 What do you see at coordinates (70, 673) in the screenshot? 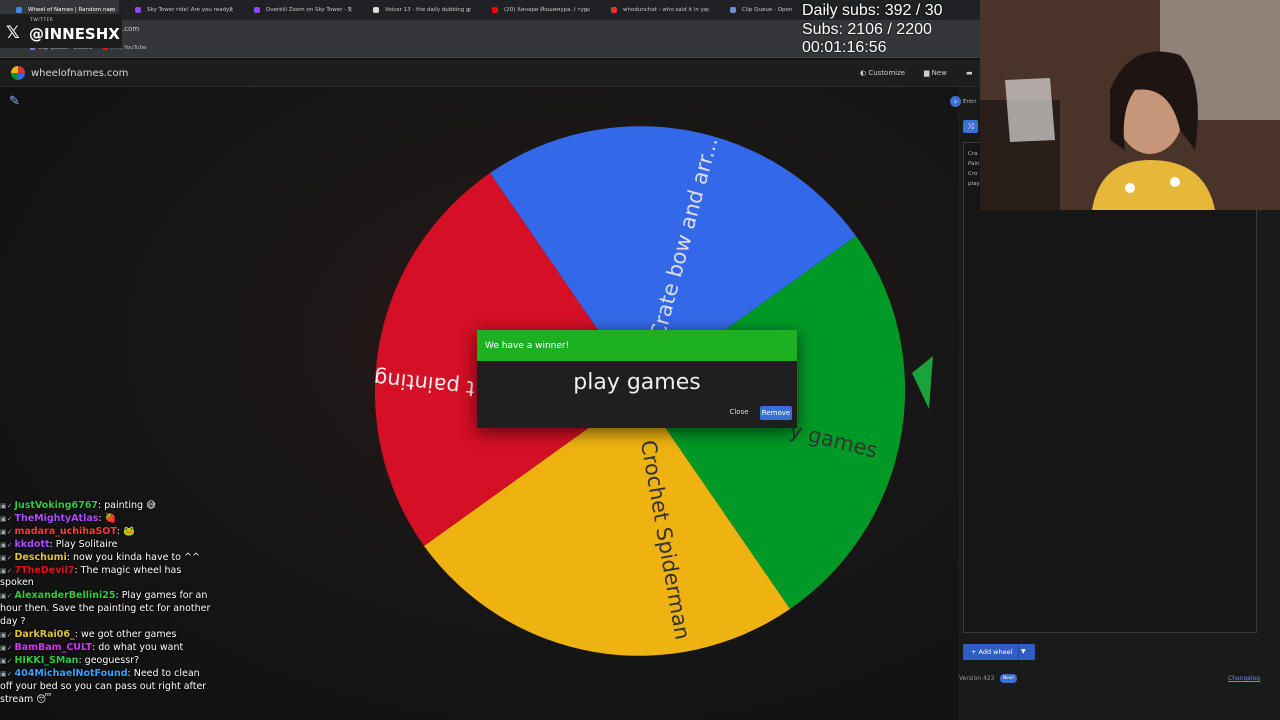
I see `chat-username: 404MichaelNotFound` at bounding box center [70, 673].